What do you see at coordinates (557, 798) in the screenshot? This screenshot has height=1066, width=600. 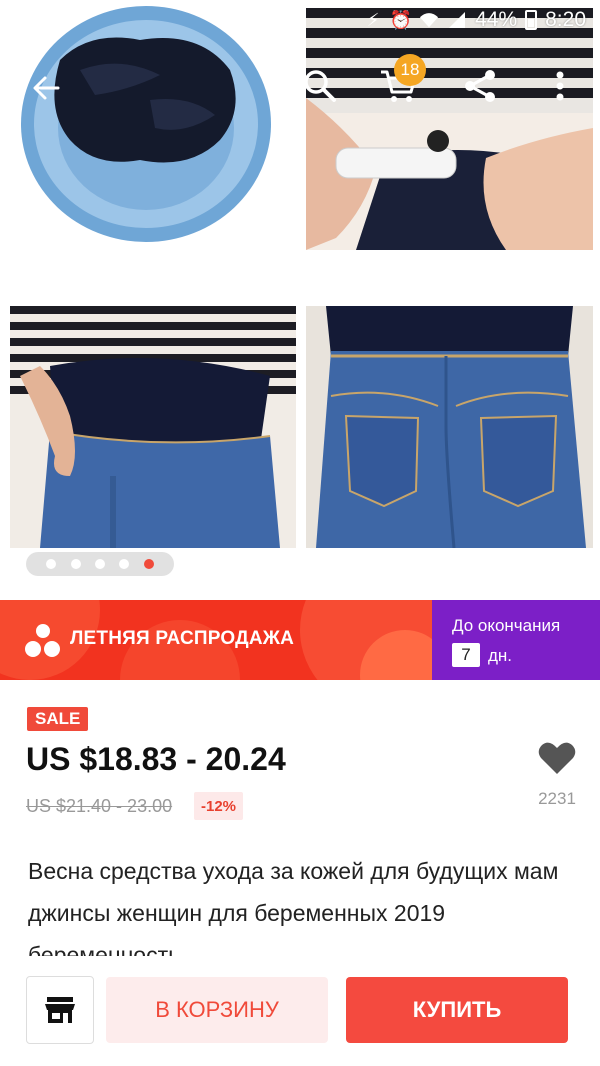 I see `wishlist-count: 2231` at bounding box center [557, 798].